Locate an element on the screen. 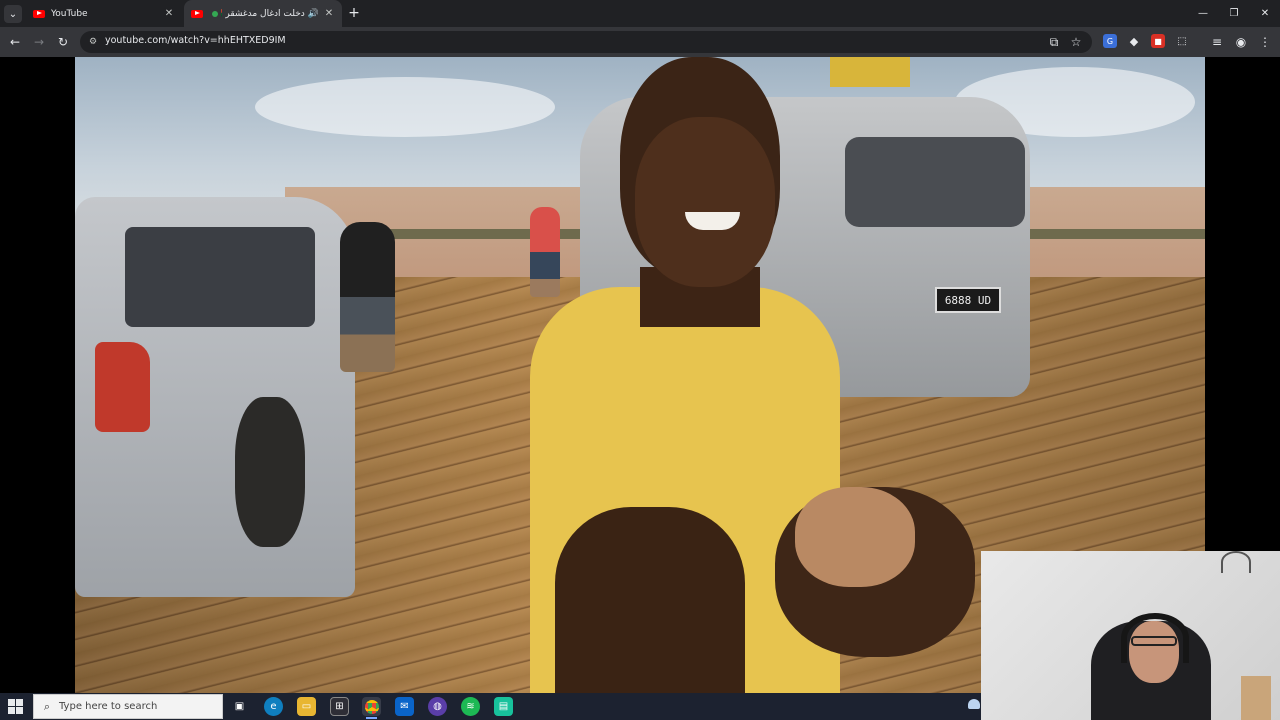 This screenshot has height=720, width=1280. webcam-overlay is located at coordinates (1130, 635).